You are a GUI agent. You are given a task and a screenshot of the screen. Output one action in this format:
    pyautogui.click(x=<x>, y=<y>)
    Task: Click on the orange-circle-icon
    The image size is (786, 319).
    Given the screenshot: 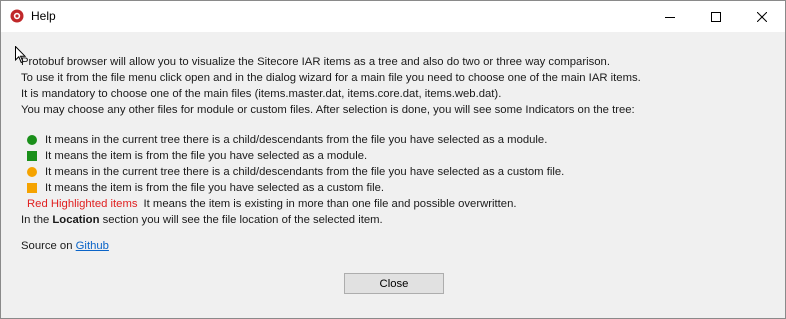 What is the action you would take?
    pyautogui.click(x=32, y=172)
    